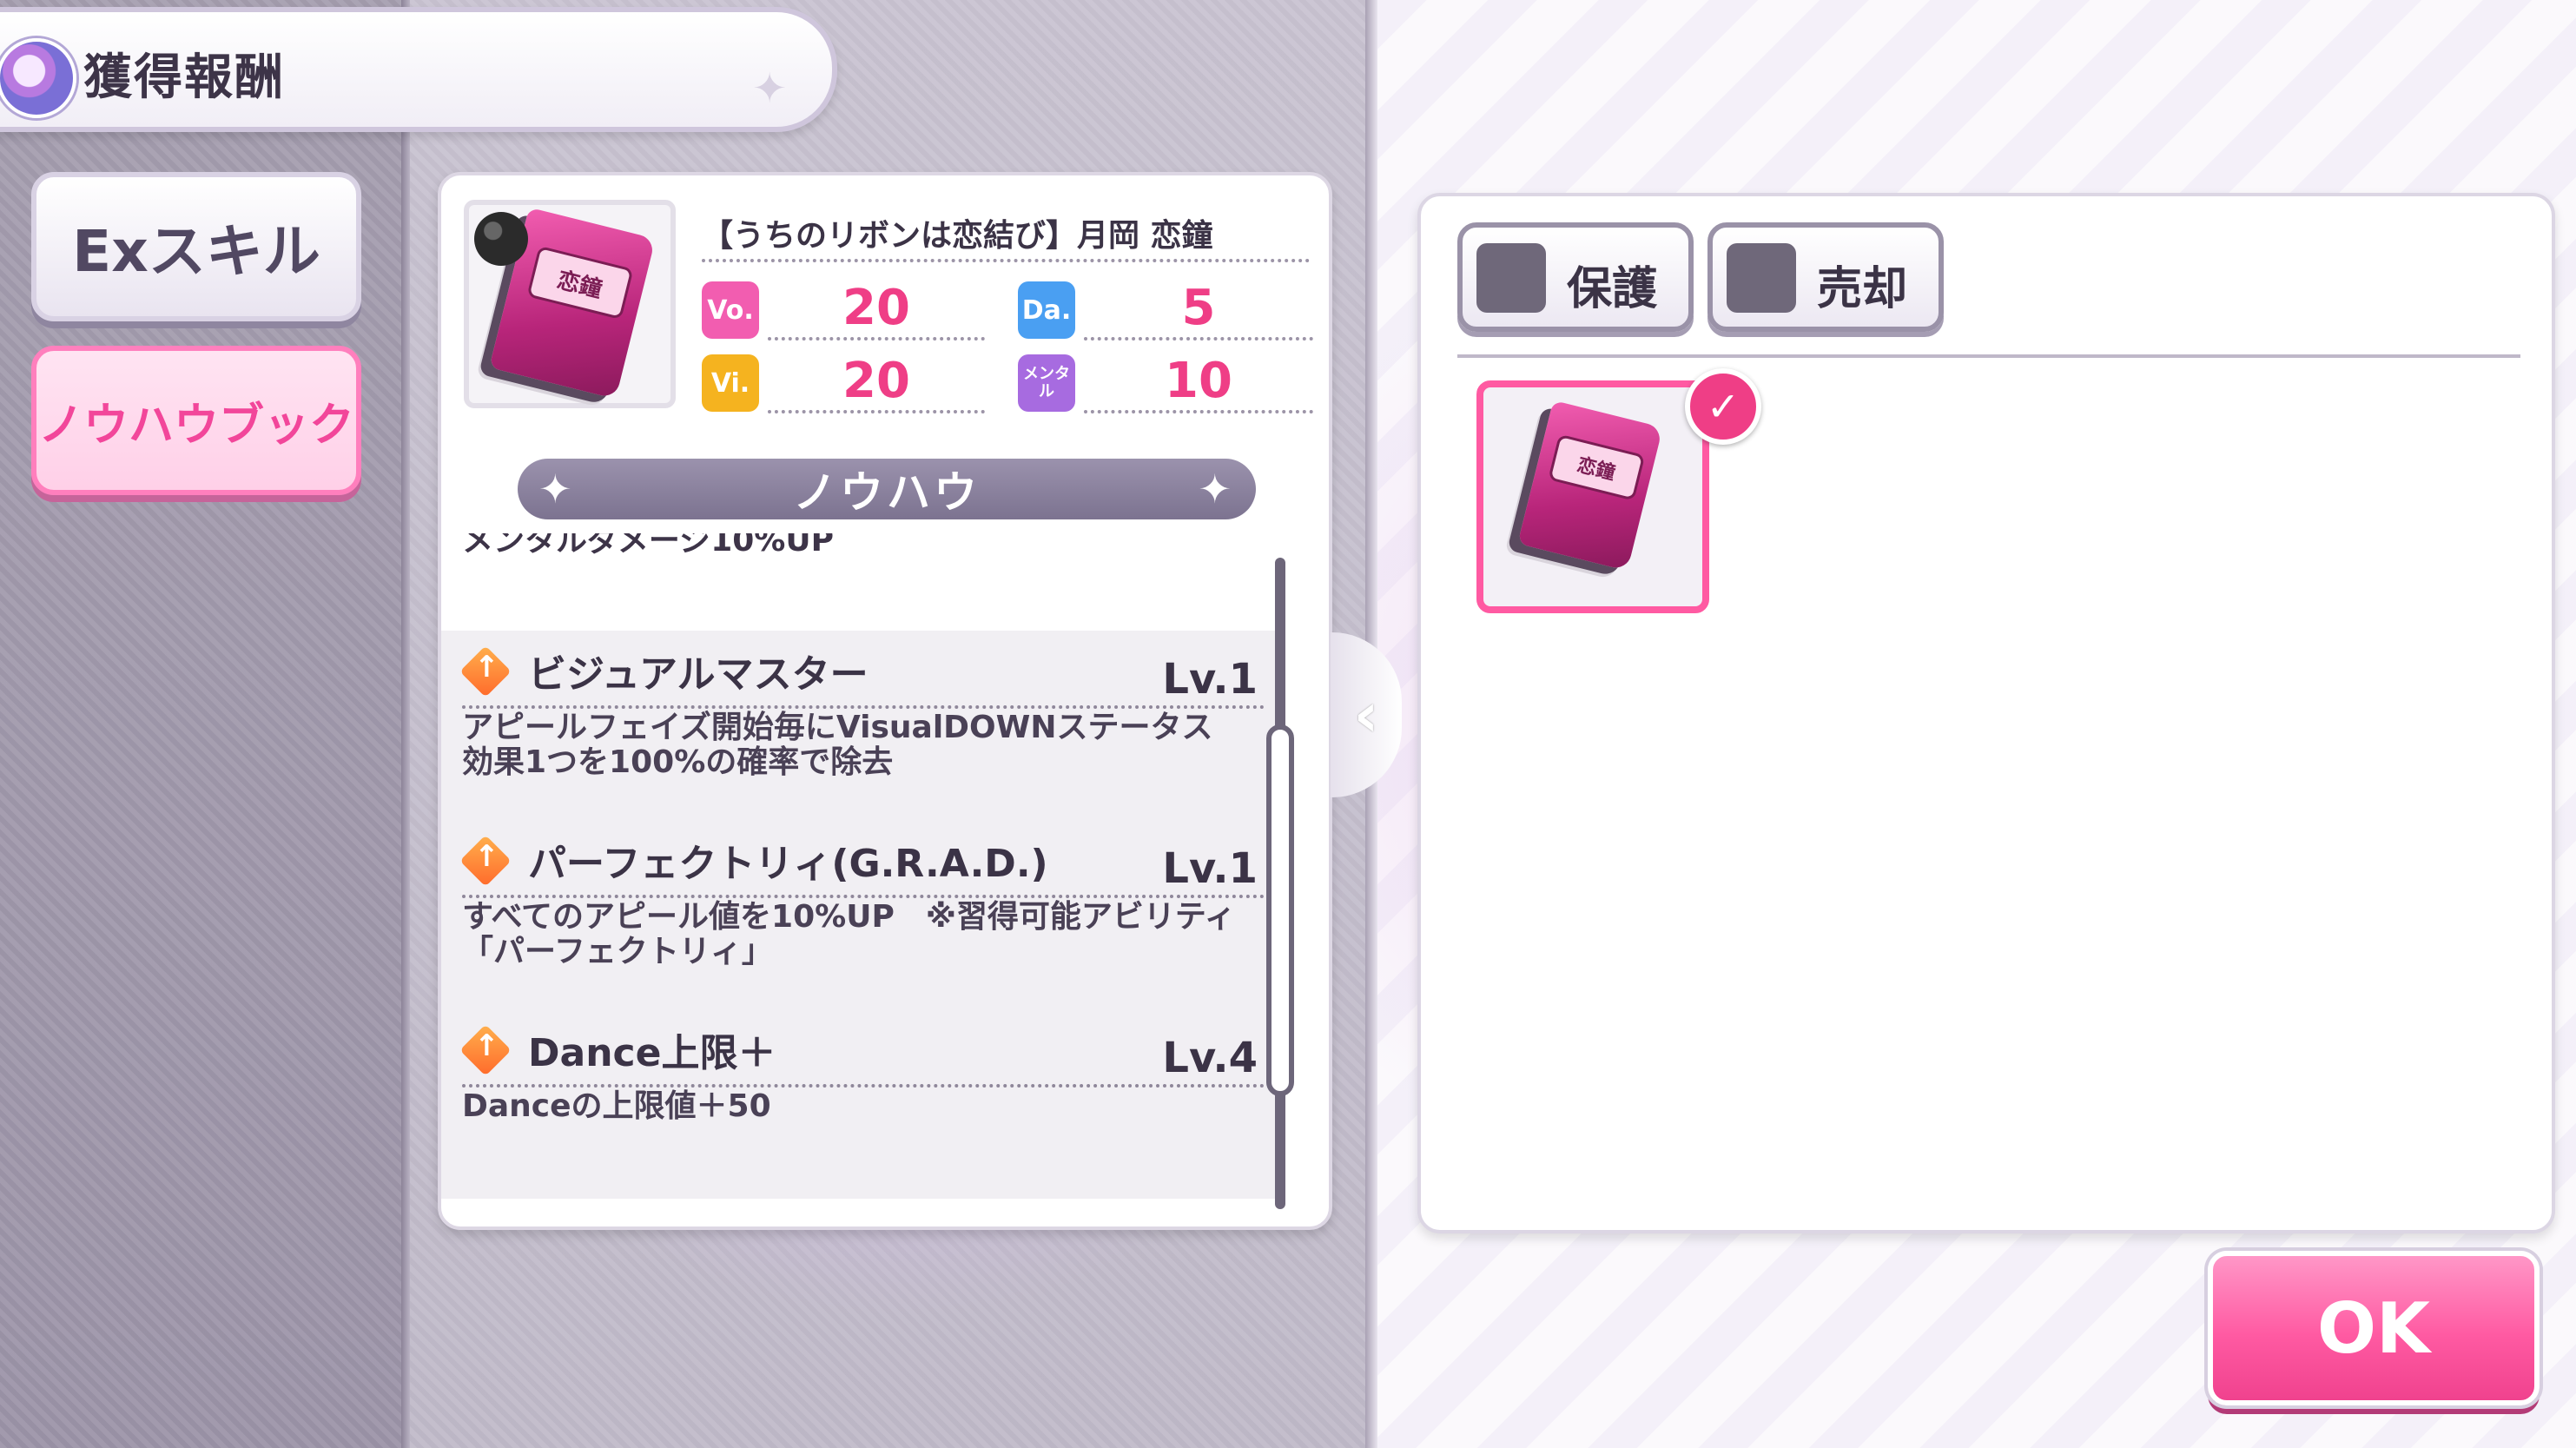 This screenshot has width=2576, height=1448. I want to click on scrollbar-thumb, so click(1280, 910).